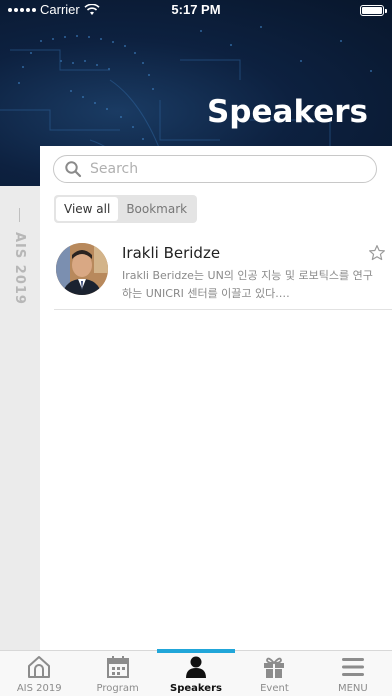 The image size is (392, 696). What do you see at coordinates (373, 10) in the screenshot?
I see `battery-icon` at bounding box center [373, 10].